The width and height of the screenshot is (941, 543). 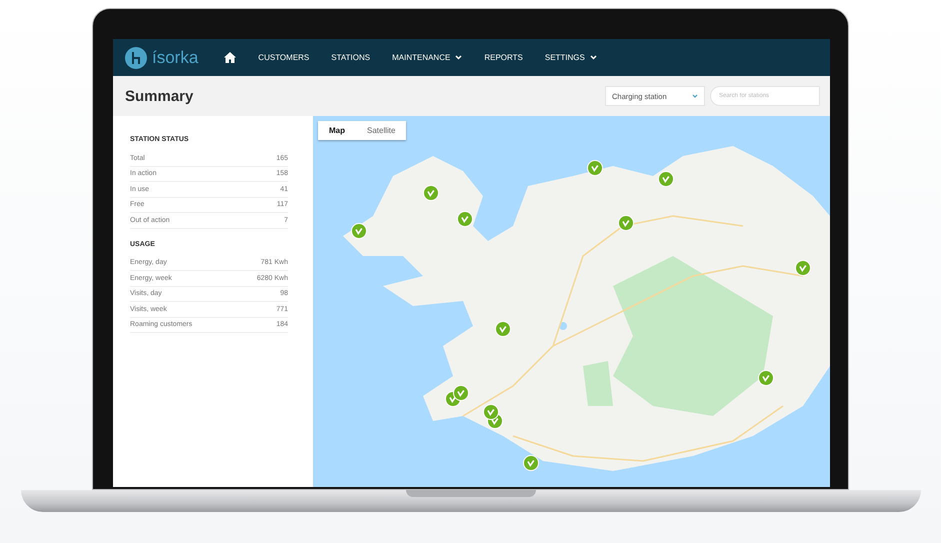 What do you see at coordinates (570, 57) in the screenshot?
I see `nav-link: SETTINGS` at bounding box center [570, 57].